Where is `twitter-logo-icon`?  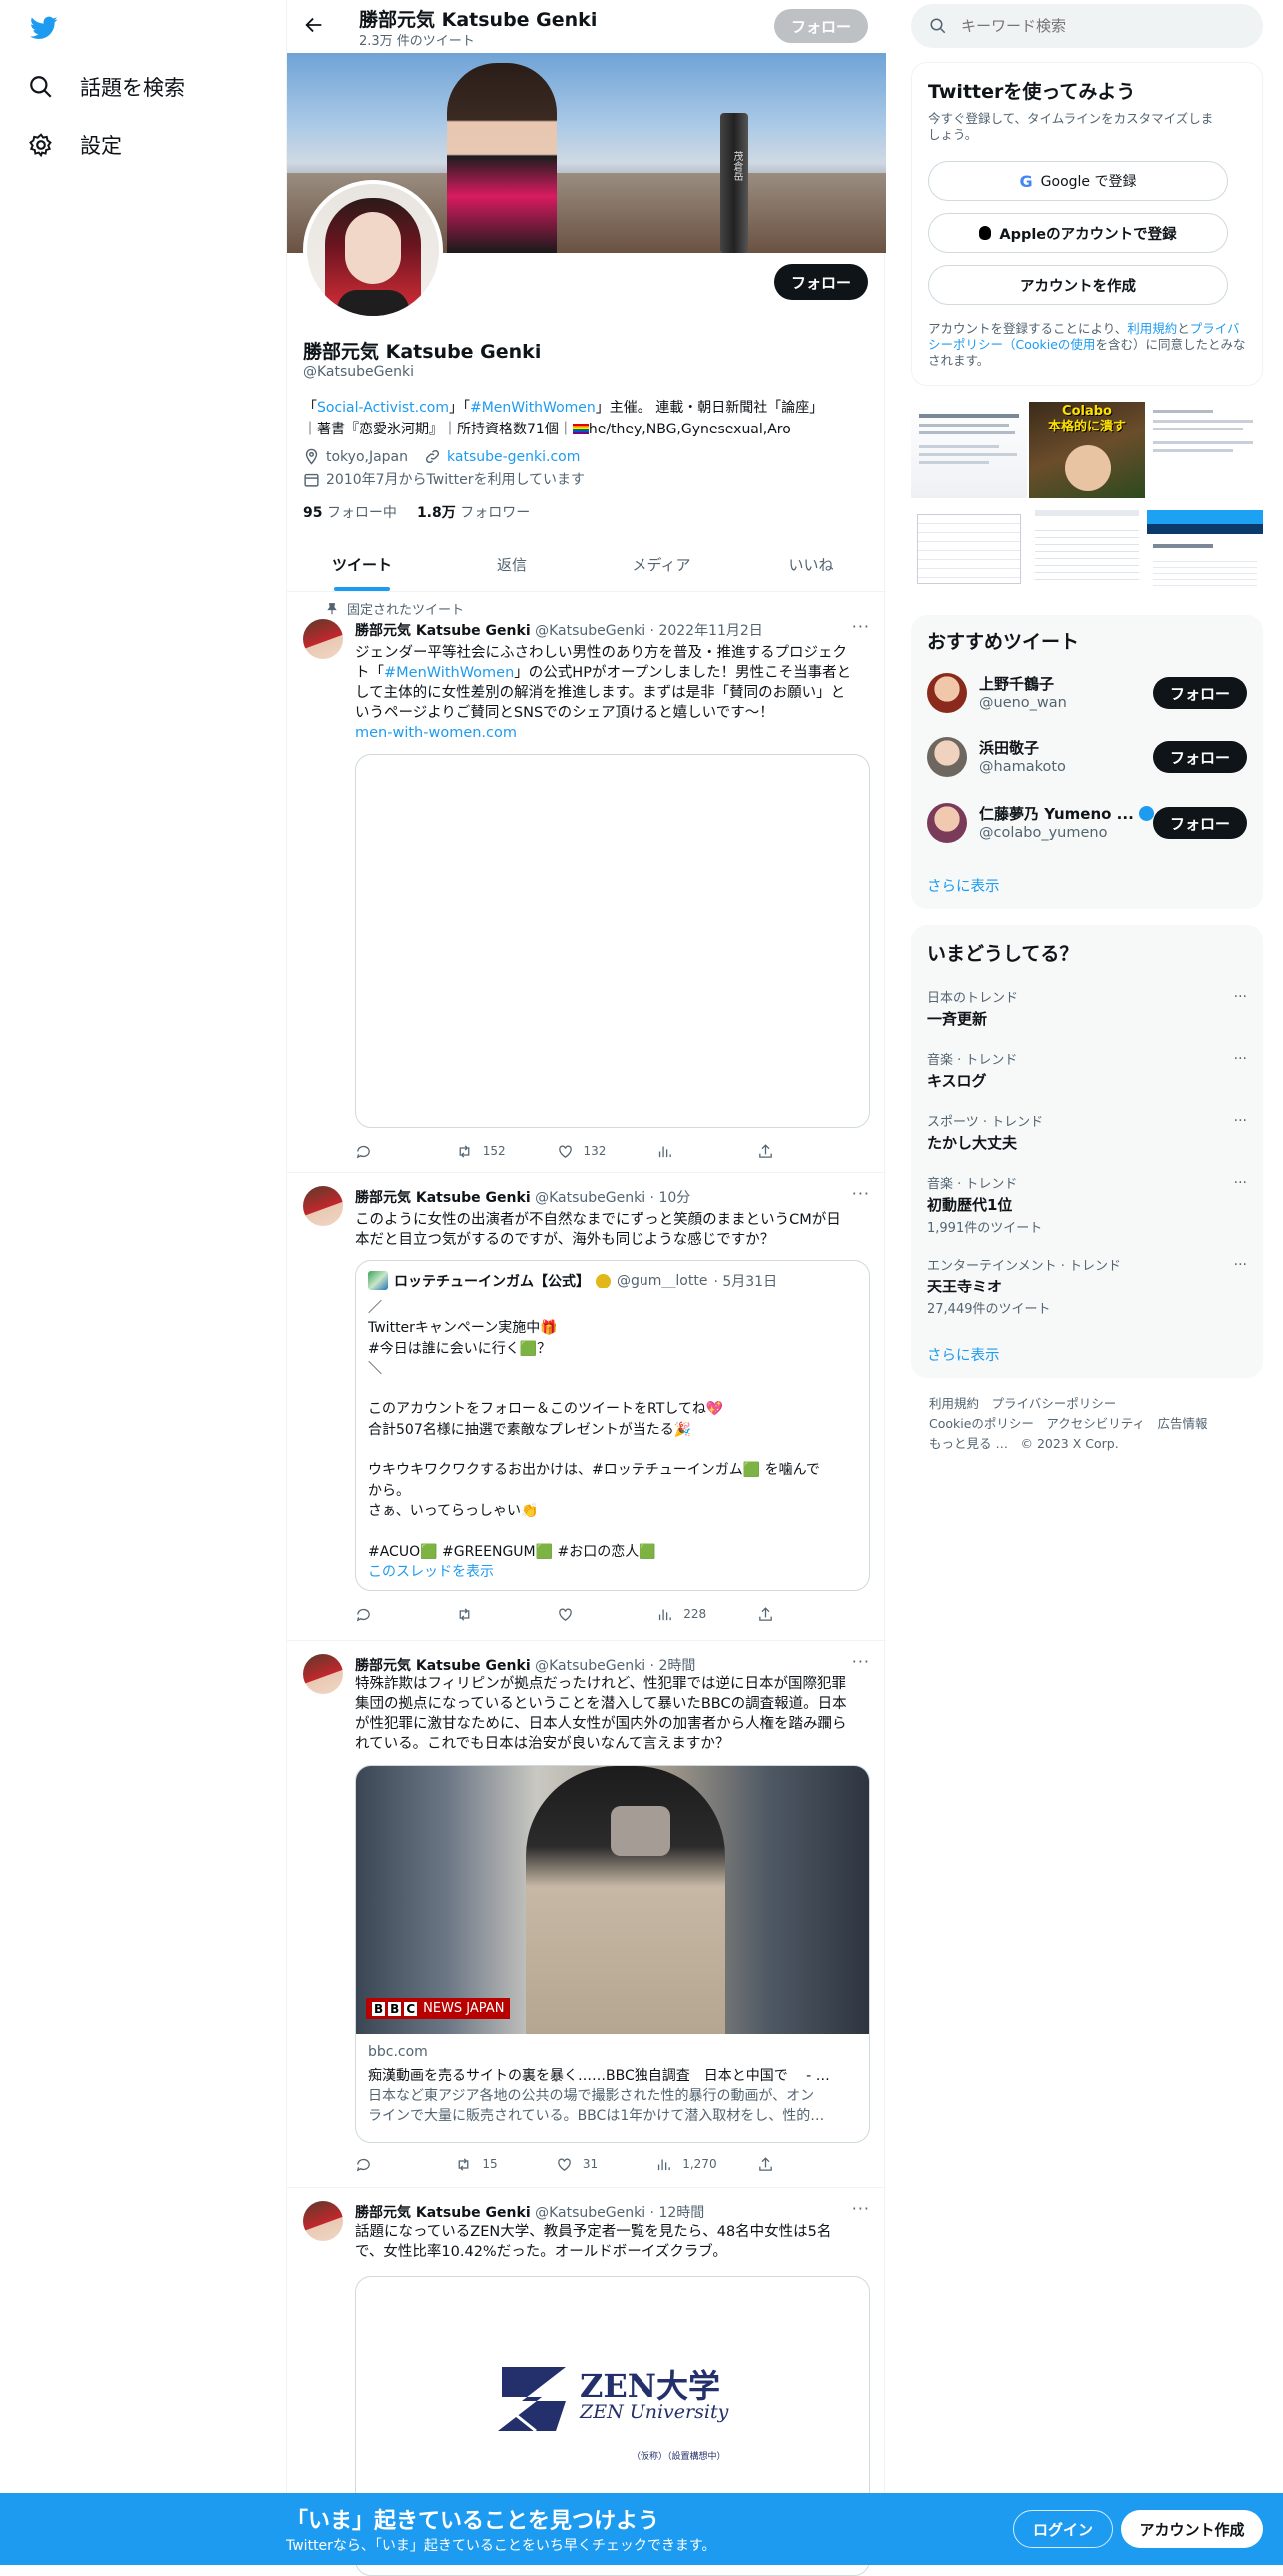 twitter-logo-icon is located at coordinates (45, 29).